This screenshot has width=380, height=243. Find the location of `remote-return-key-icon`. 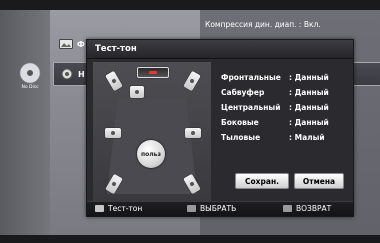

remote-return-key-icon is located at coordinates (287, 208).